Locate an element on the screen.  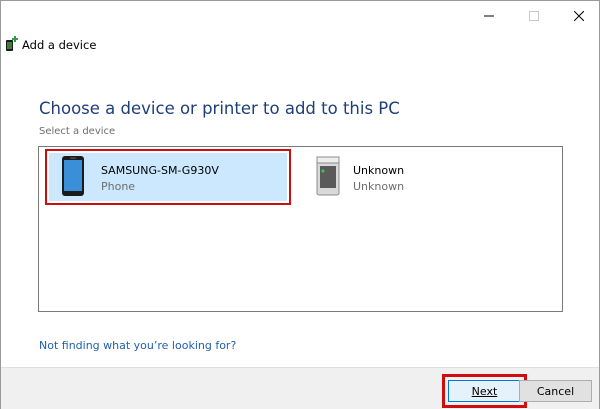
device-tile-unknown: Unknown Unknown is located at coordinates (401, 177).